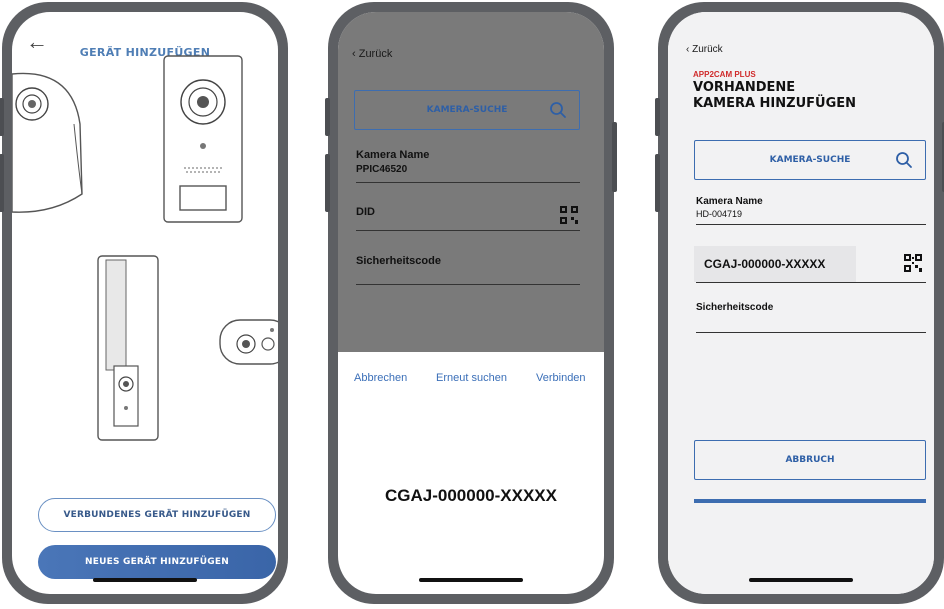 The image size is (944, 609). What do you see at coordinates (380, 378) in the screenshot?
I see `cancel-button: Abbrechen` at bounding box center [380, 378].